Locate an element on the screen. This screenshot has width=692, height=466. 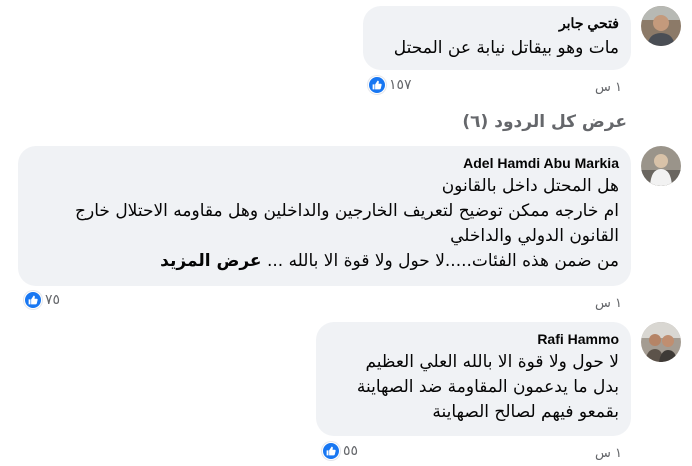
reaction-count-value: ١٥٧ is located at coordinates (400, 85).